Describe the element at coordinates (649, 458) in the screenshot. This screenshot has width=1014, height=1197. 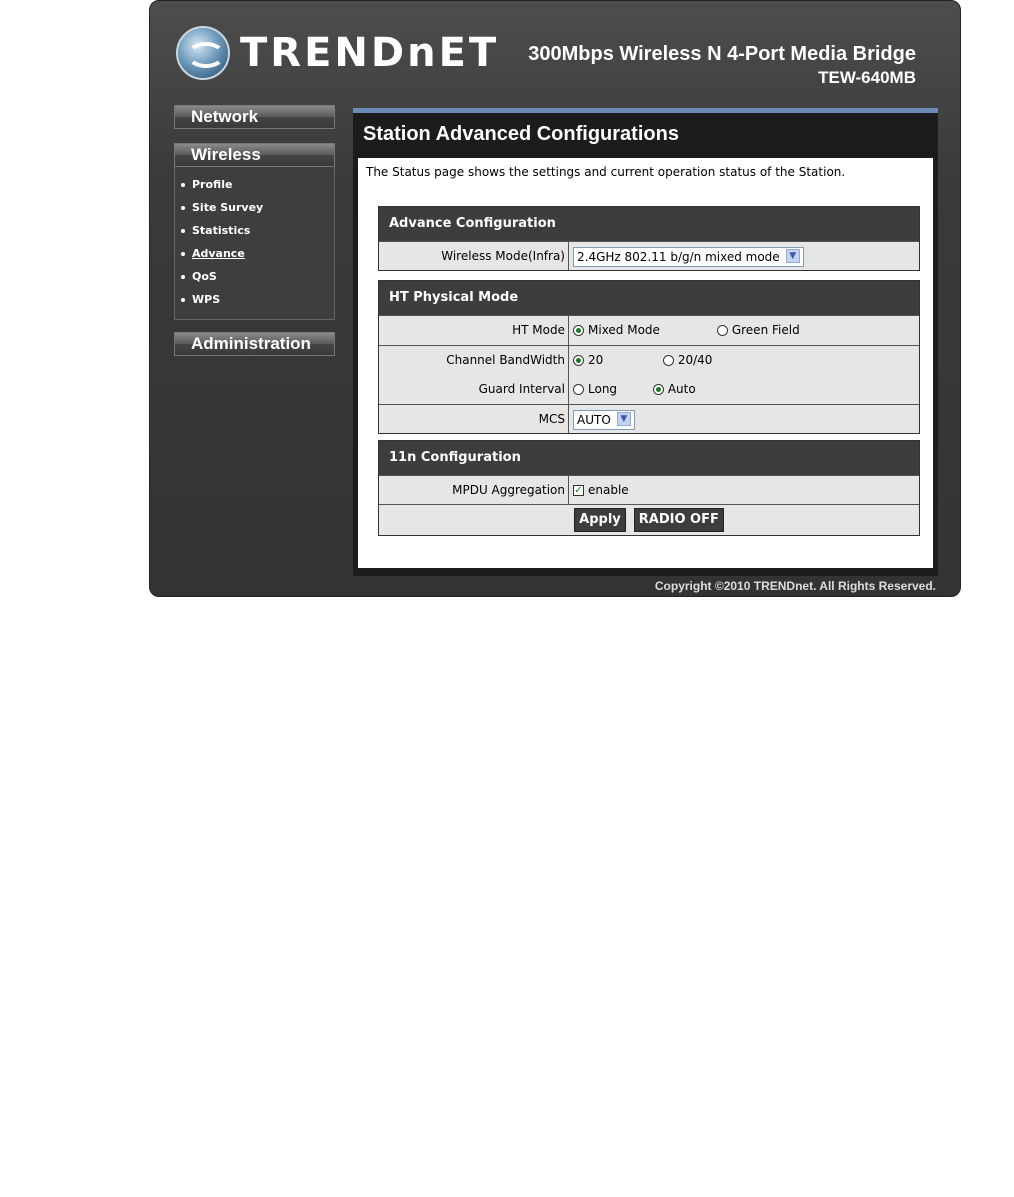
I see `section-heading: 11n Configuration` at that location.